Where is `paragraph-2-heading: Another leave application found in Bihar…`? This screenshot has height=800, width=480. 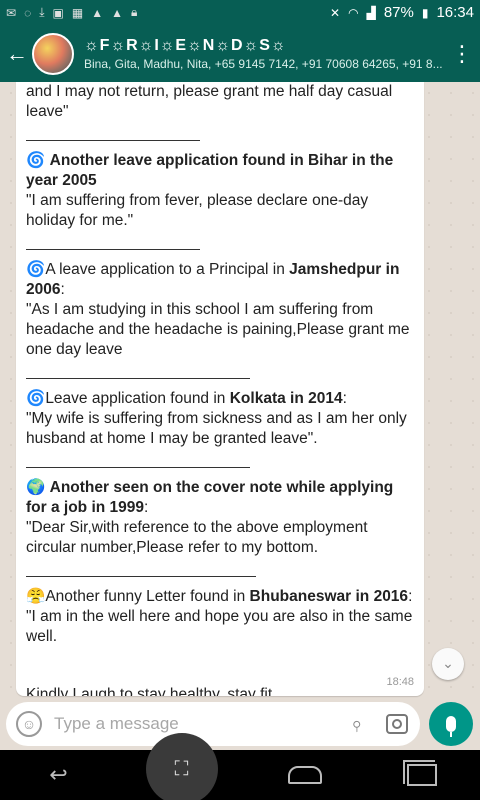
paragraph-2-heading: Another leave application found in Bihar… is located at coordinates (210, 170).